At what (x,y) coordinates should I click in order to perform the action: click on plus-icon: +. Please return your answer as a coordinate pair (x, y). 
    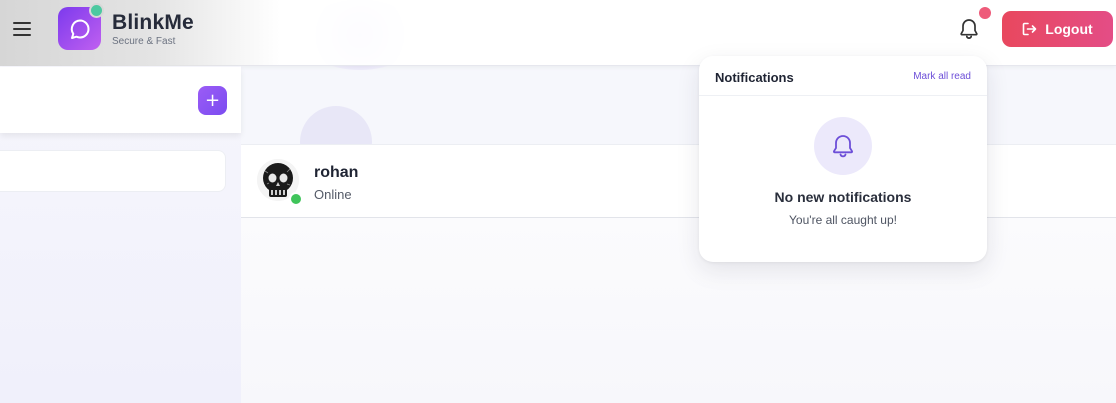
    Looking at the image, I should click on (212, 100).